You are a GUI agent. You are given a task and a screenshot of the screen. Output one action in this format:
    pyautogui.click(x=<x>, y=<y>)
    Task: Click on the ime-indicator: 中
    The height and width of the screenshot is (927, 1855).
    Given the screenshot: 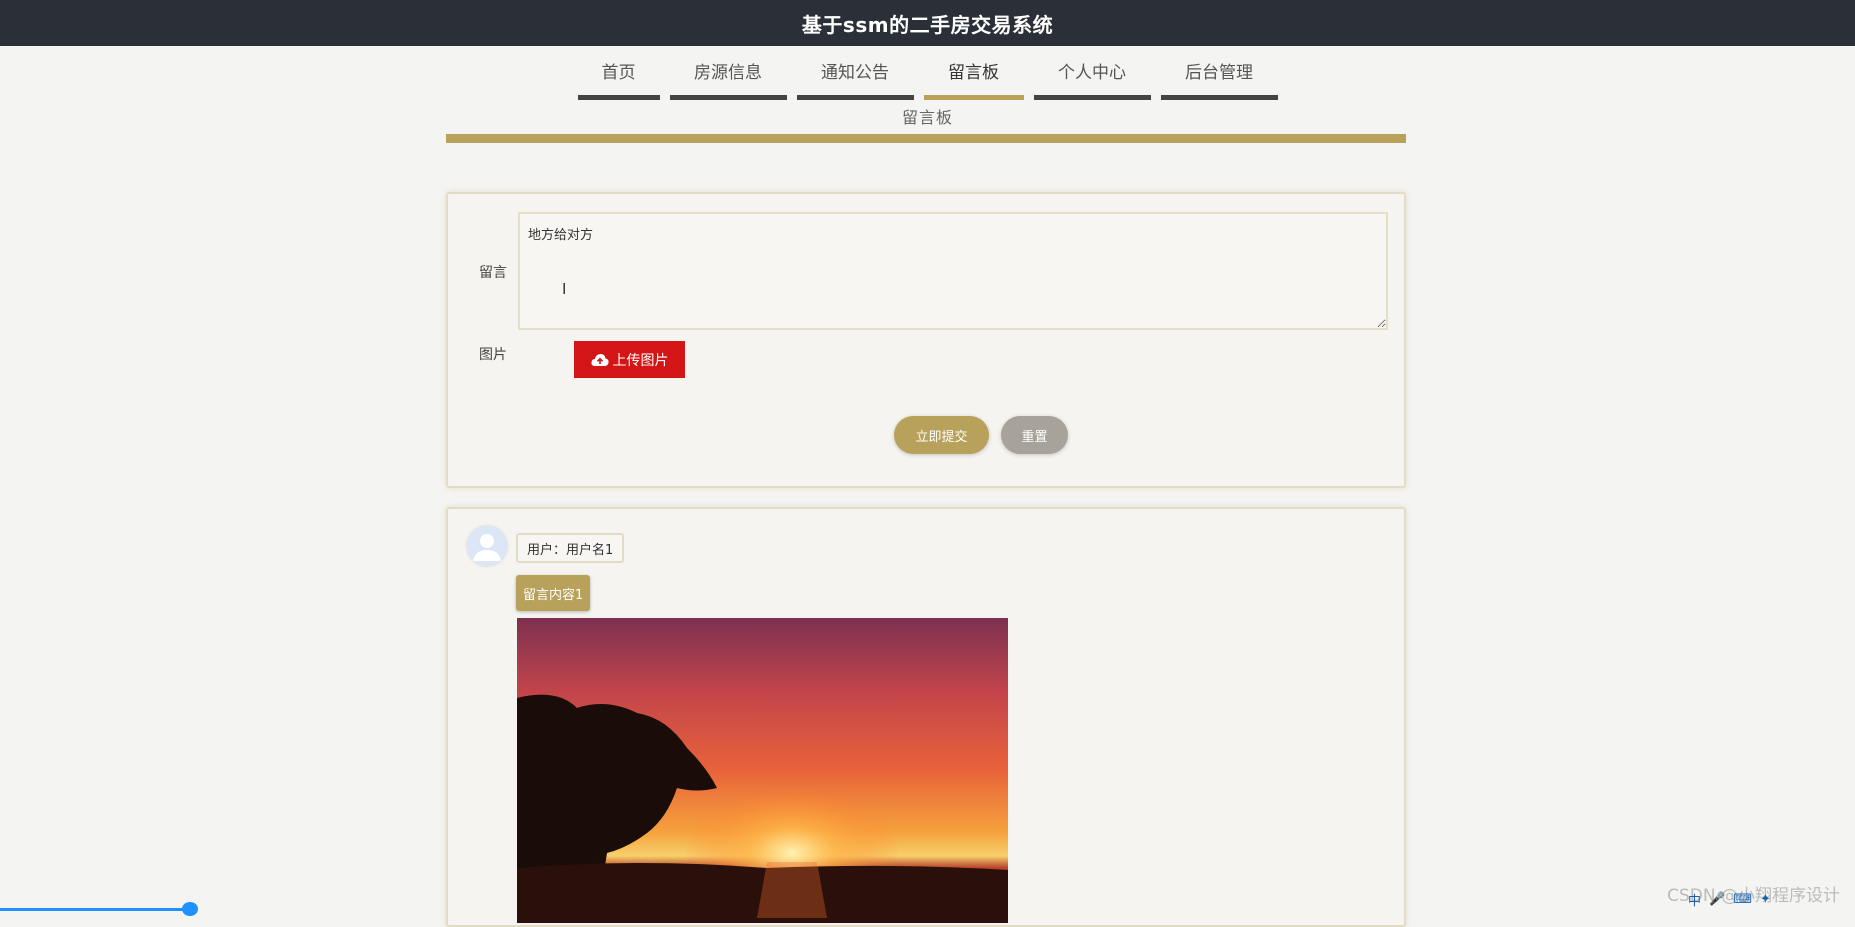 What is the action you would take?
    pyautogui.click(x=1694, y=899)
    